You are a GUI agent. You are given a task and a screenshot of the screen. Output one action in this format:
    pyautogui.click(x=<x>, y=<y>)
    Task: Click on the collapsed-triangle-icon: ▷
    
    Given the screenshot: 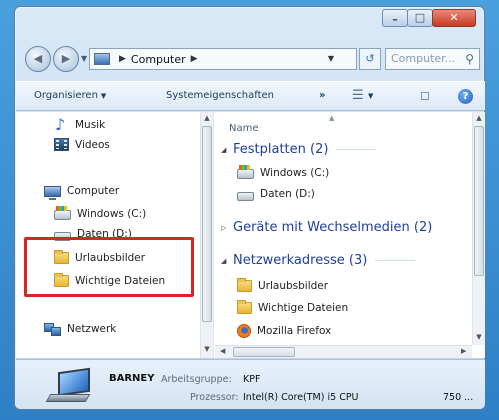 What is the action you would take?
    pyautogui.click(x=227, y=228)
    